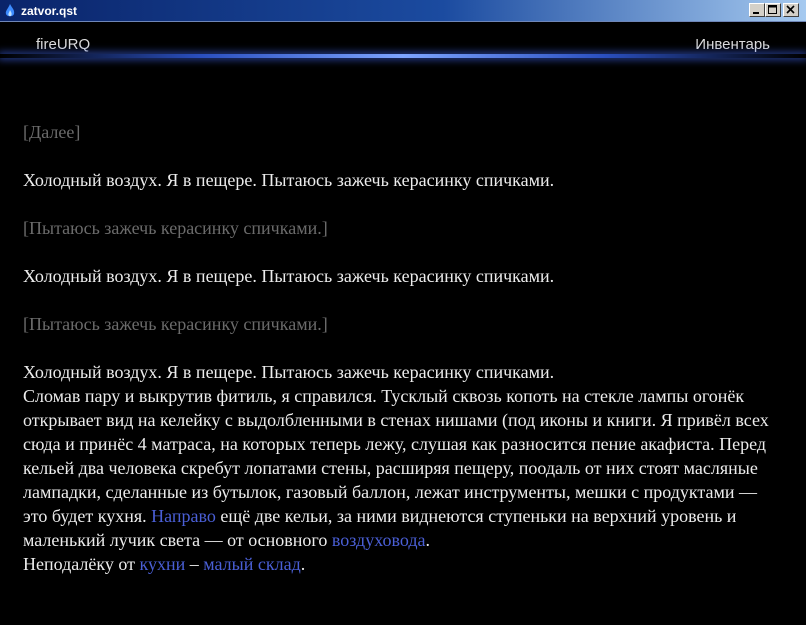  I want to click on app-brand: fireURQ, so click(63, 44).